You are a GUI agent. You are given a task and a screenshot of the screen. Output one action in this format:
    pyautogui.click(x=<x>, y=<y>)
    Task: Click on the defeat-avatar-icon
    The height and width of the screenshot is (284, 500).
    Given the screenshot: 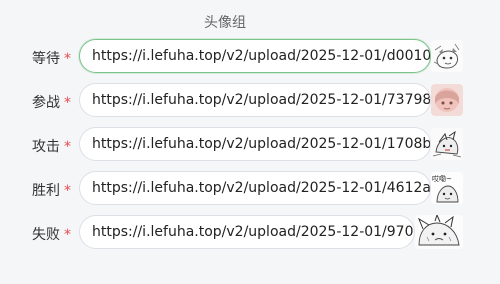 What is the action you would take?
    pyautogui.click(x=439, y=232)
    